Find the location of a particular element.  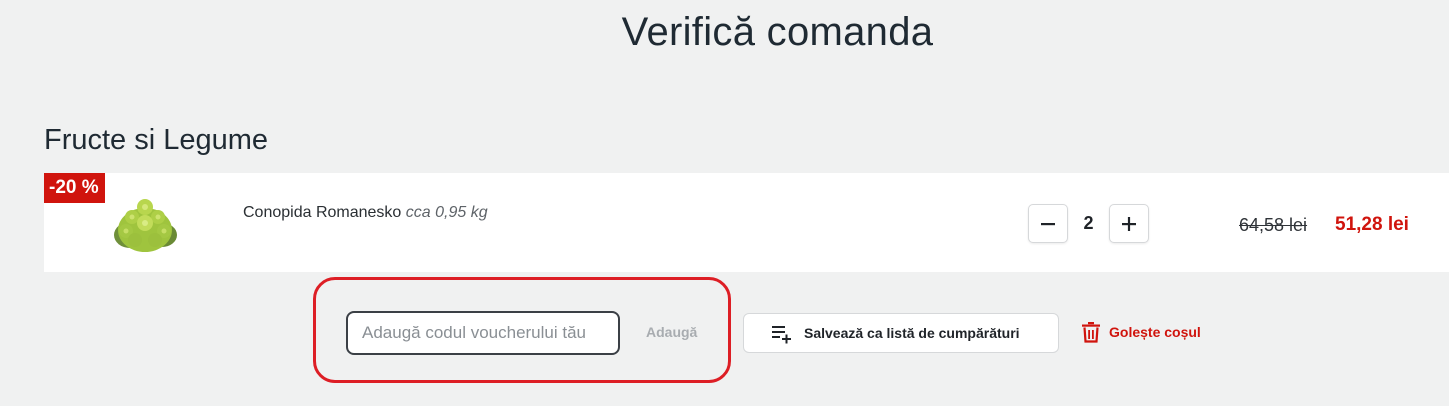

quantity-stepper: 2 is located at coordinates (1088, 223).